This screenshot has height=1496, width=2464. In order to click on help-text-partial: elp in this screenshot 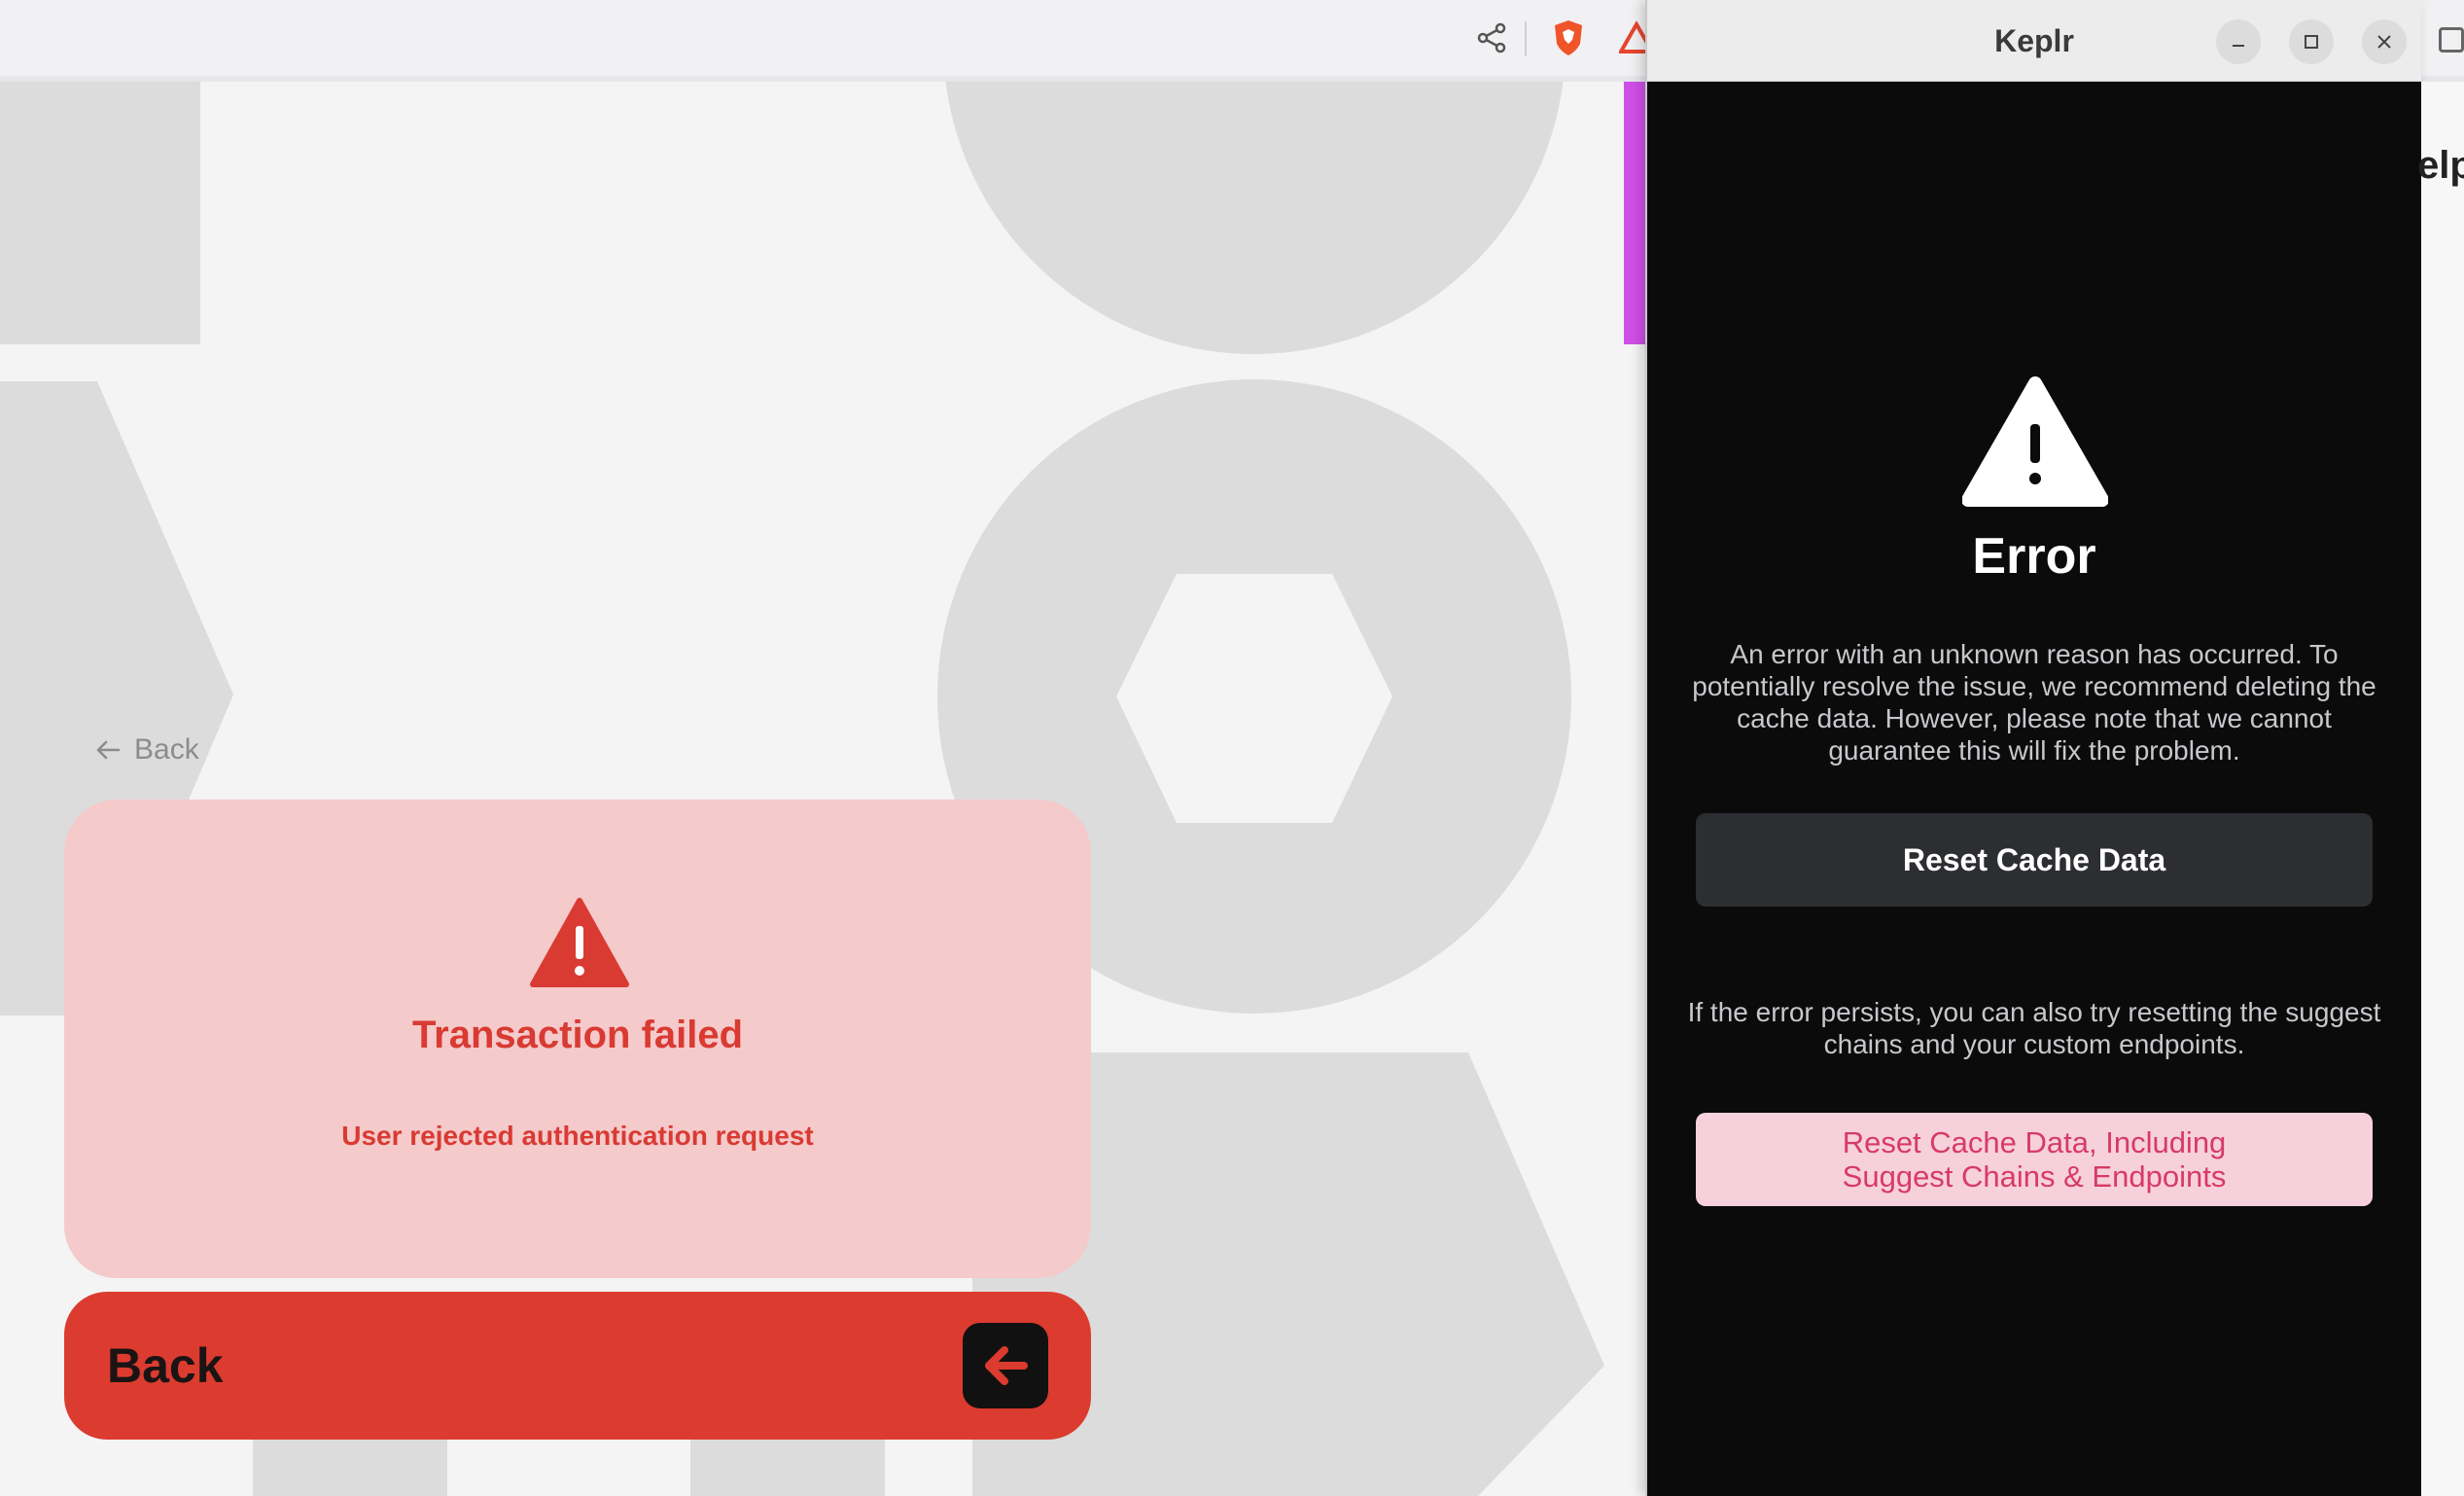, I will do `click(2440, 166)`.